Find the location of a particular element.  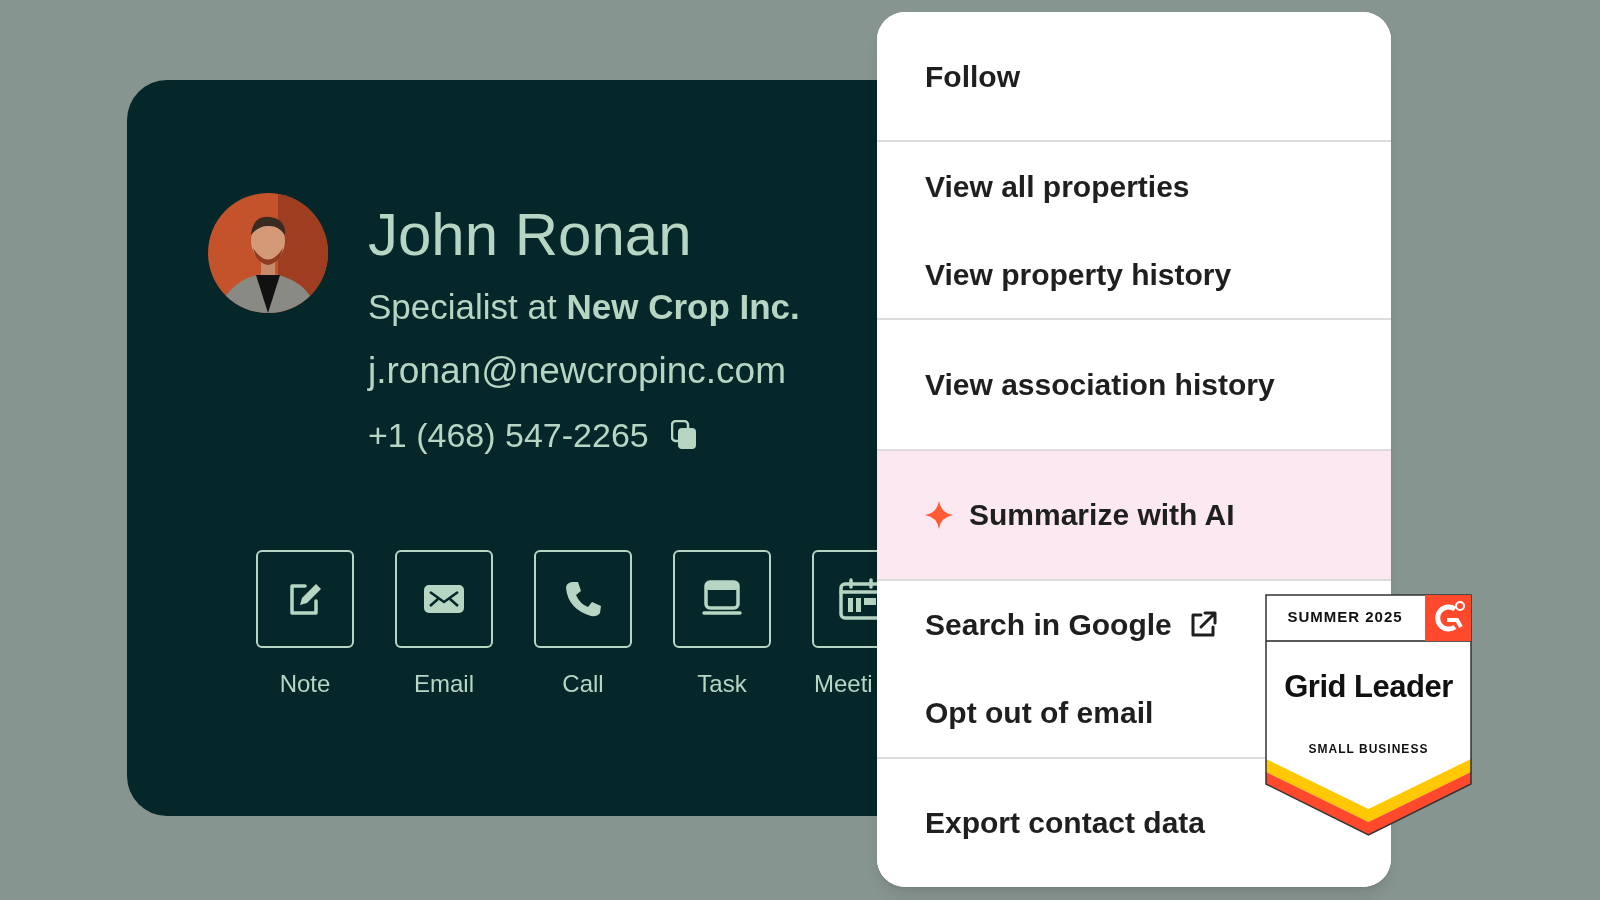

badge-title: Grid Leader is located at coordinates (1368, 687).